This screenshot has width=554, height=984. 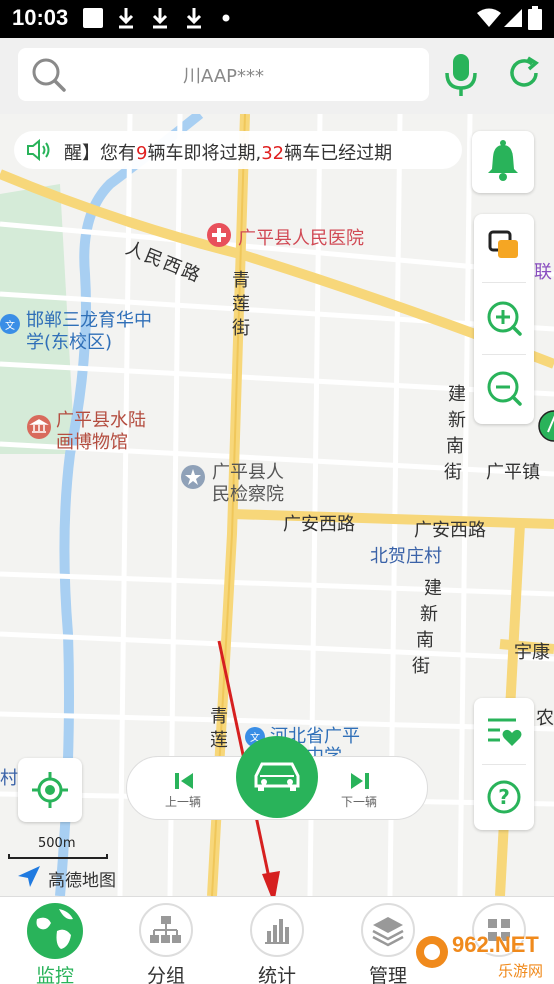 I want to click on notification-square-icon, so click(x=93, y=18).